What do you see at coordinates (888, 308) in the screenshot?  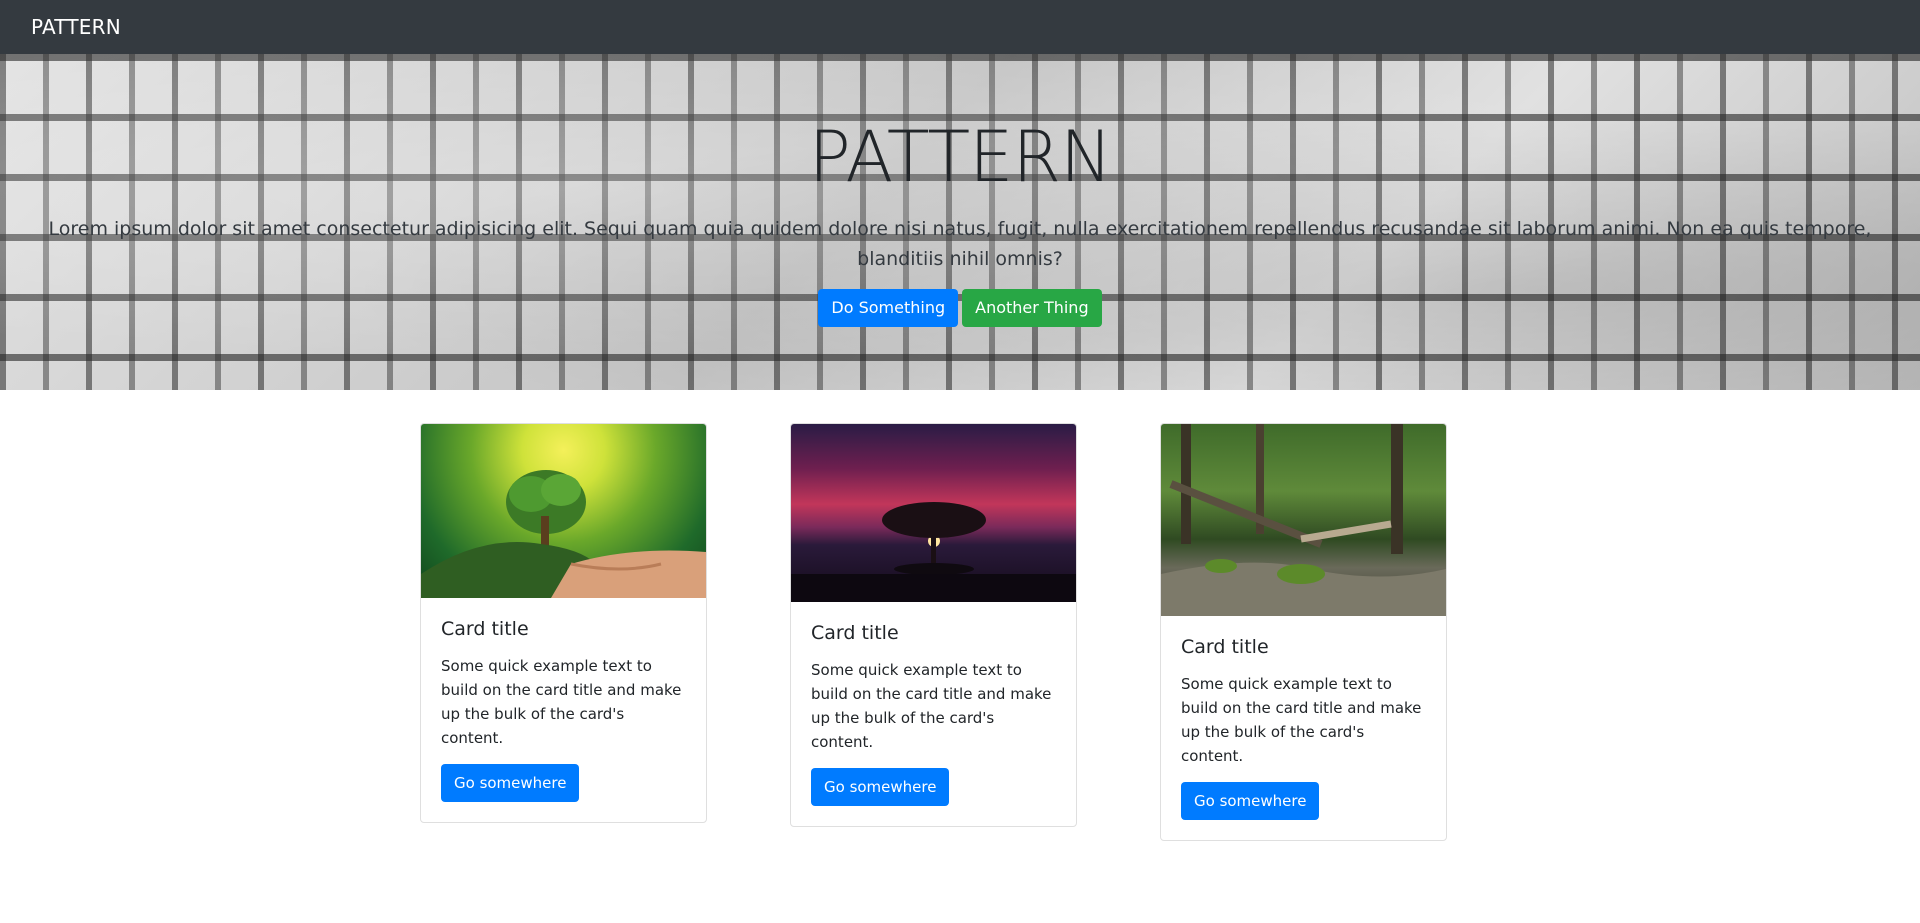 I see `do-something-button: Do Something` at bounding box center [888, 308].